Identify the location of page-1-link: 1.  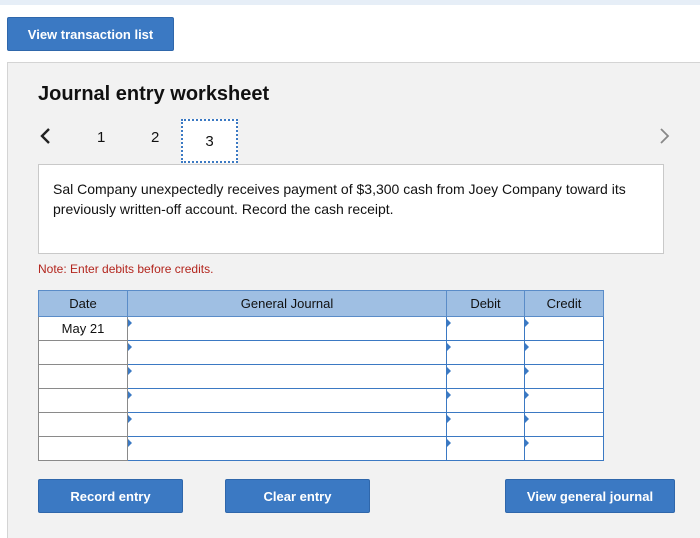
(101, 137).